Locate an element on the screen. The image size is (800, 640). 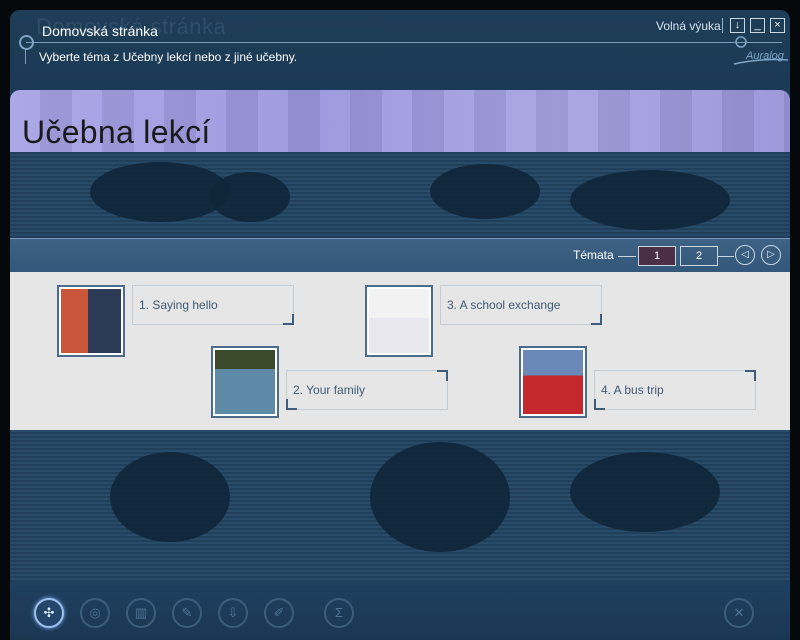
handshake-photo-icon is located at coordinates (91, 321).